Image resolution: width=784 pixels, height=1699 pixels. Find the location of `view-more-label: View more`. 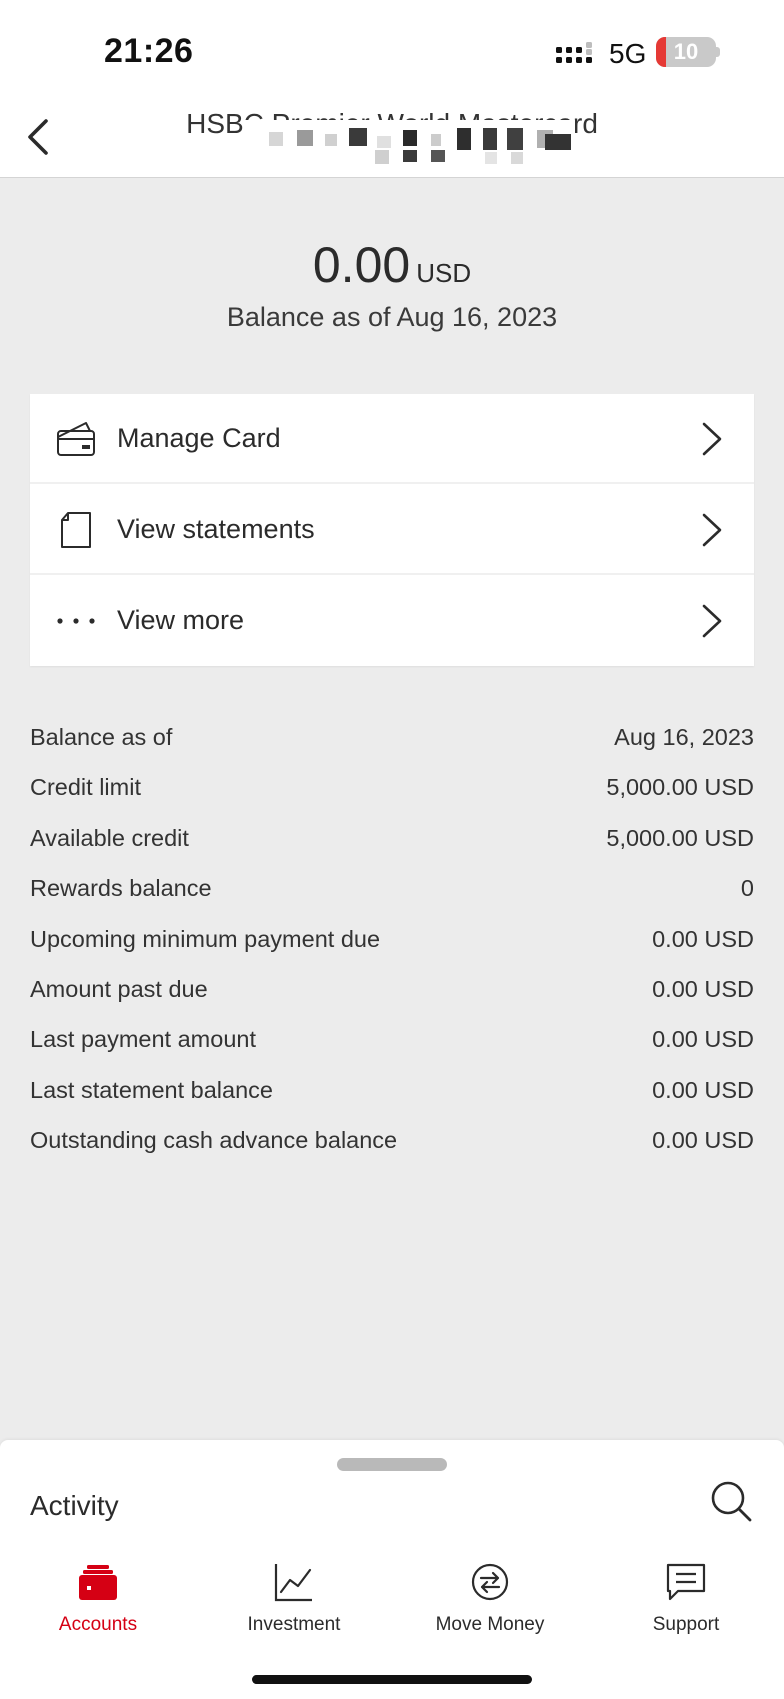

view-more-label: View more is located at coordinates (181, 620).